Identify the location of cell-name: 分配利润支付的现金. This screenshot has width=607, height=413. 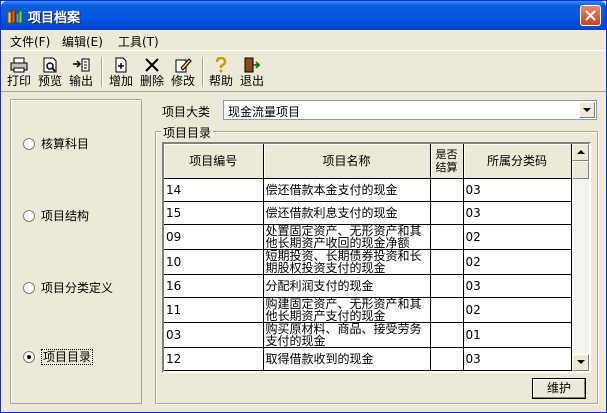
(347, 286).